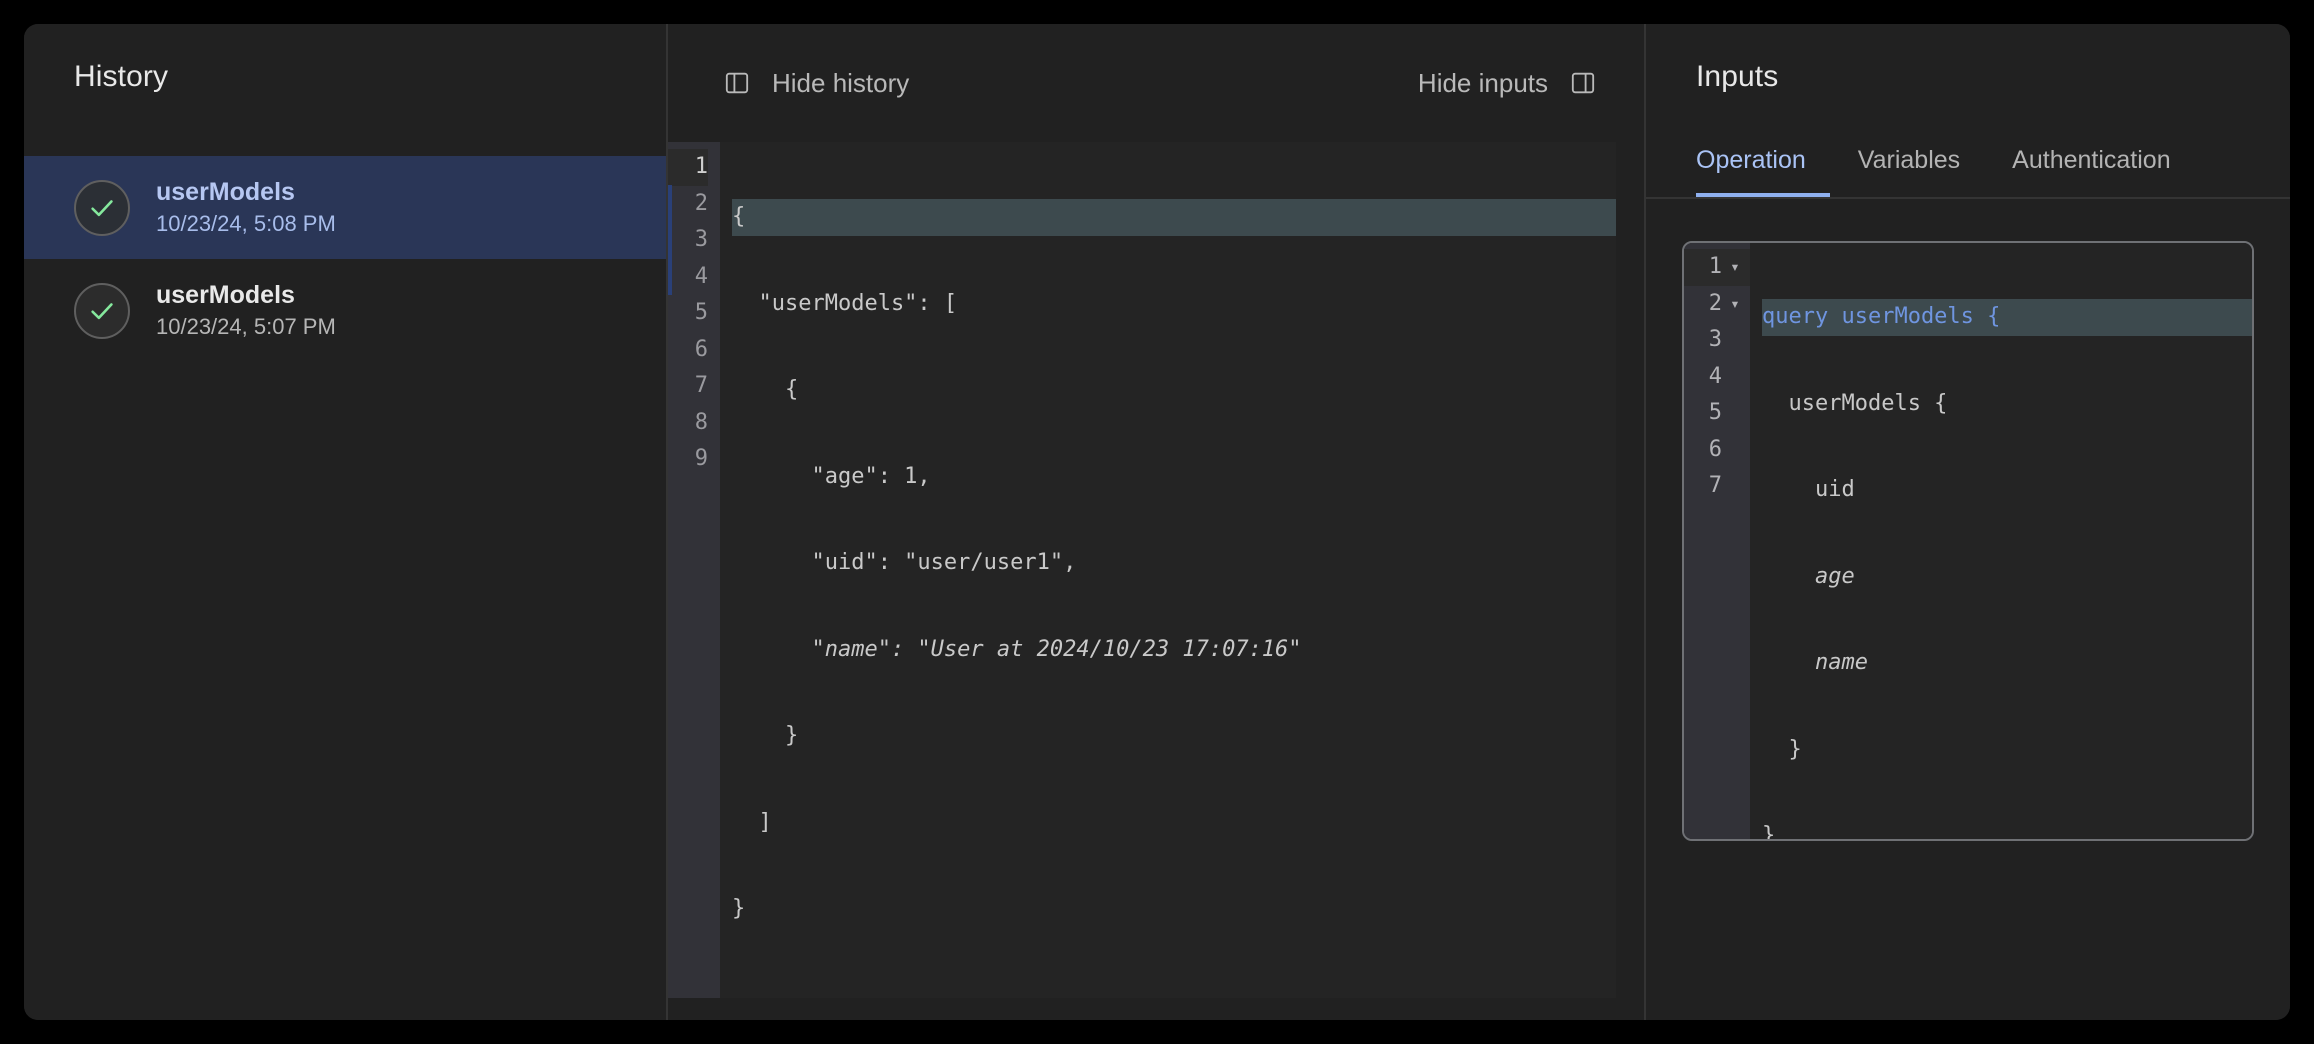 This screenshot has height=1044, width=2314. I want to click on code-line: "uid": "user/user1",, so click(904, 562).